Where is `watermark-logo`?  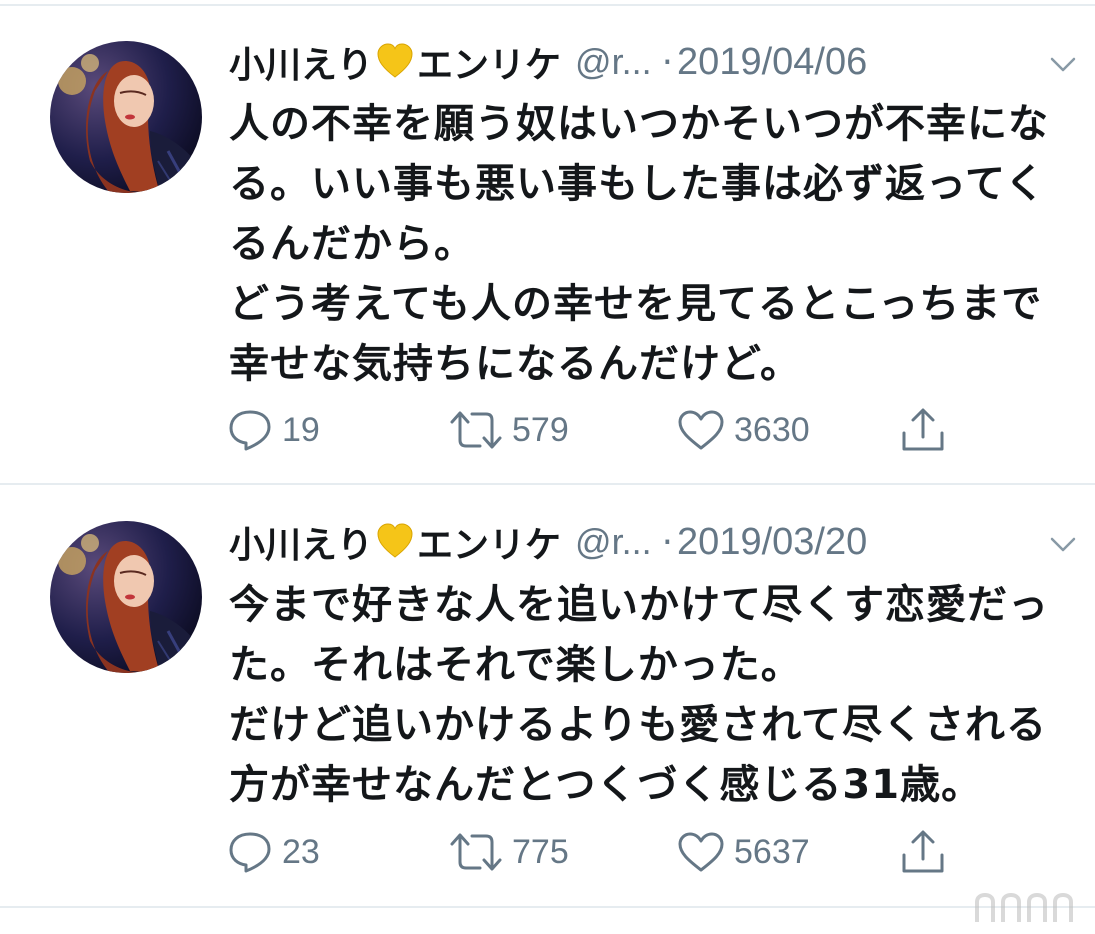 watermark-logo is located at coordinates (1024, 907).